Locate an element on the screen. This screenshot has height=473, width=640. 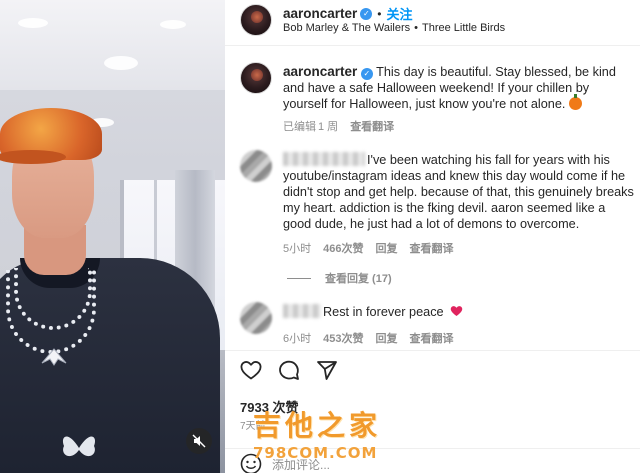
comment-text-body: Rest in forever peace is located at coordinates (383, 312).